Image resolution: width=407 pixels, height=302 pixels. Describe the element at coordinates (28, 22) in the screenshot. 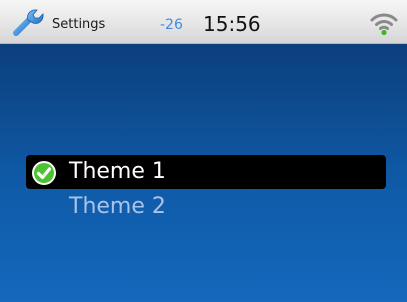

I see `wrench-icon` at that location.